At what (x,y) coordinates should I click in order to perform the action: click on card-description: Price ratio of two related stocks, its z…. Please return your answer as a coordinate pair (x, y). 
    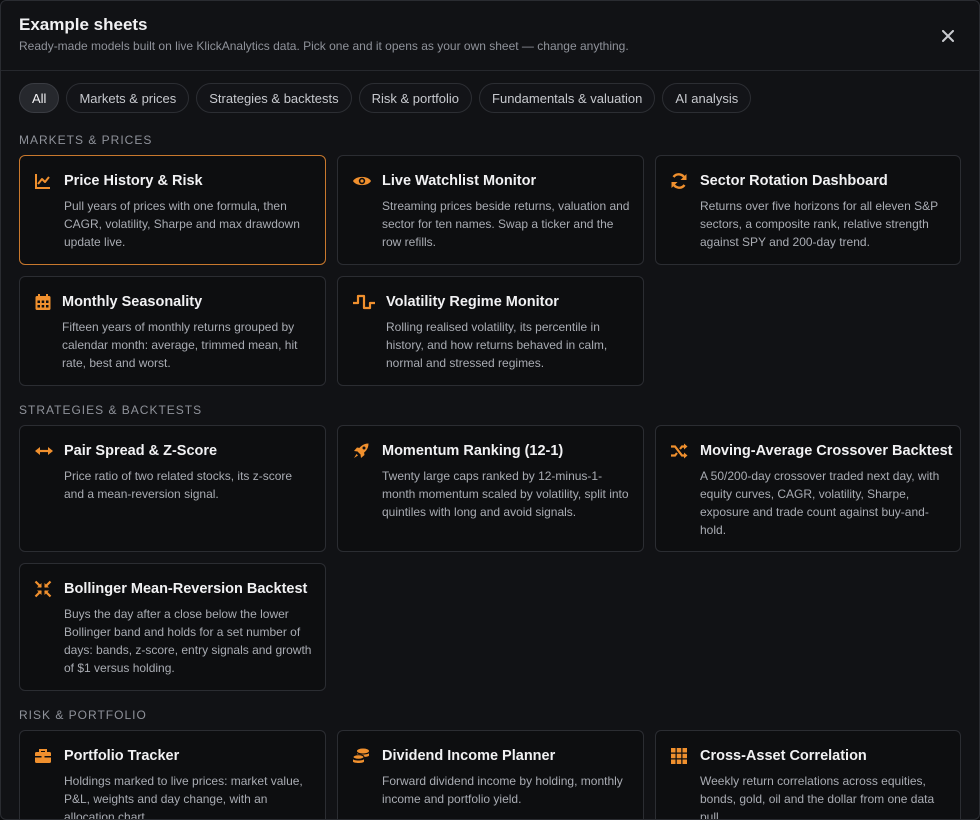
    Looking at the image, I should click on (178, 485).